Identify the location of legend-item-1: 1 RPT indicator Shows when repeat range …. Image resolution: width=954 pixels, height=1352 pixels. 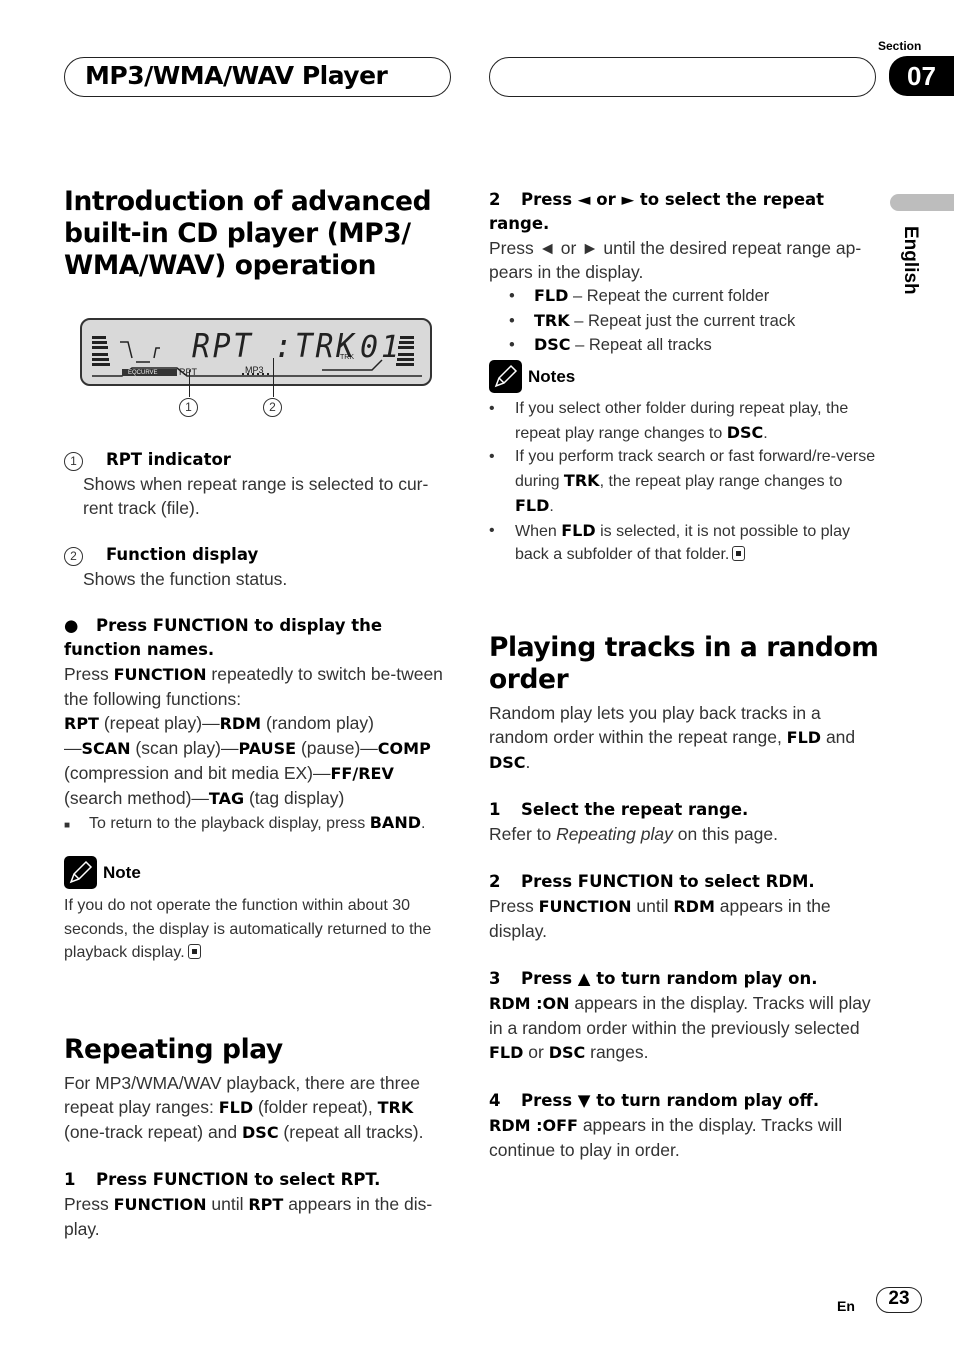
(259, 484).